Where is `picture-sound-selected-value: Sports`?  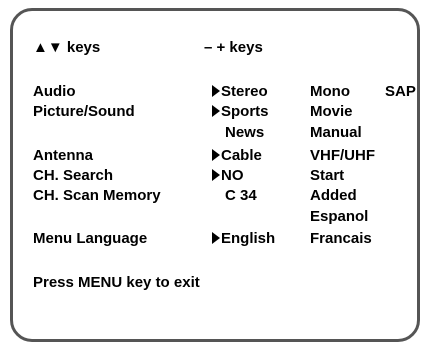 picture-sound-selected-value: Sports is located at coordinates (240, 111).